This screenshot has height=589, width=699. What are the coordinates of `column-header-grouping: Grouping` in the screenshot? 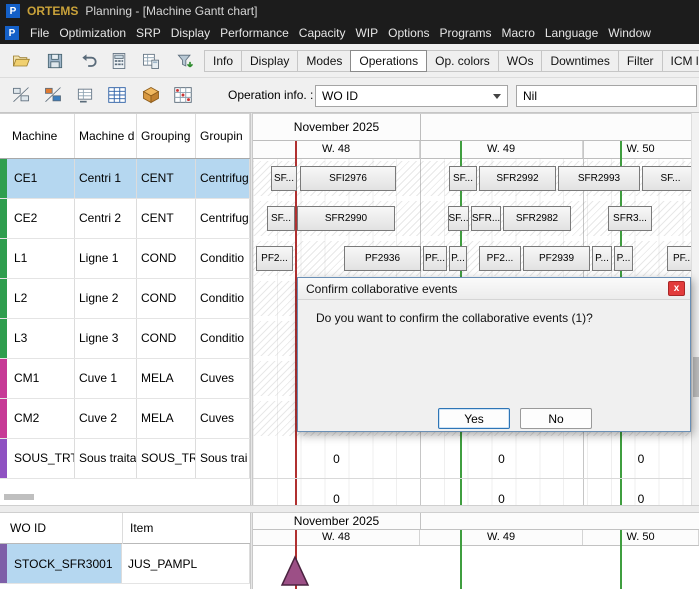 It's located at (166, 136).